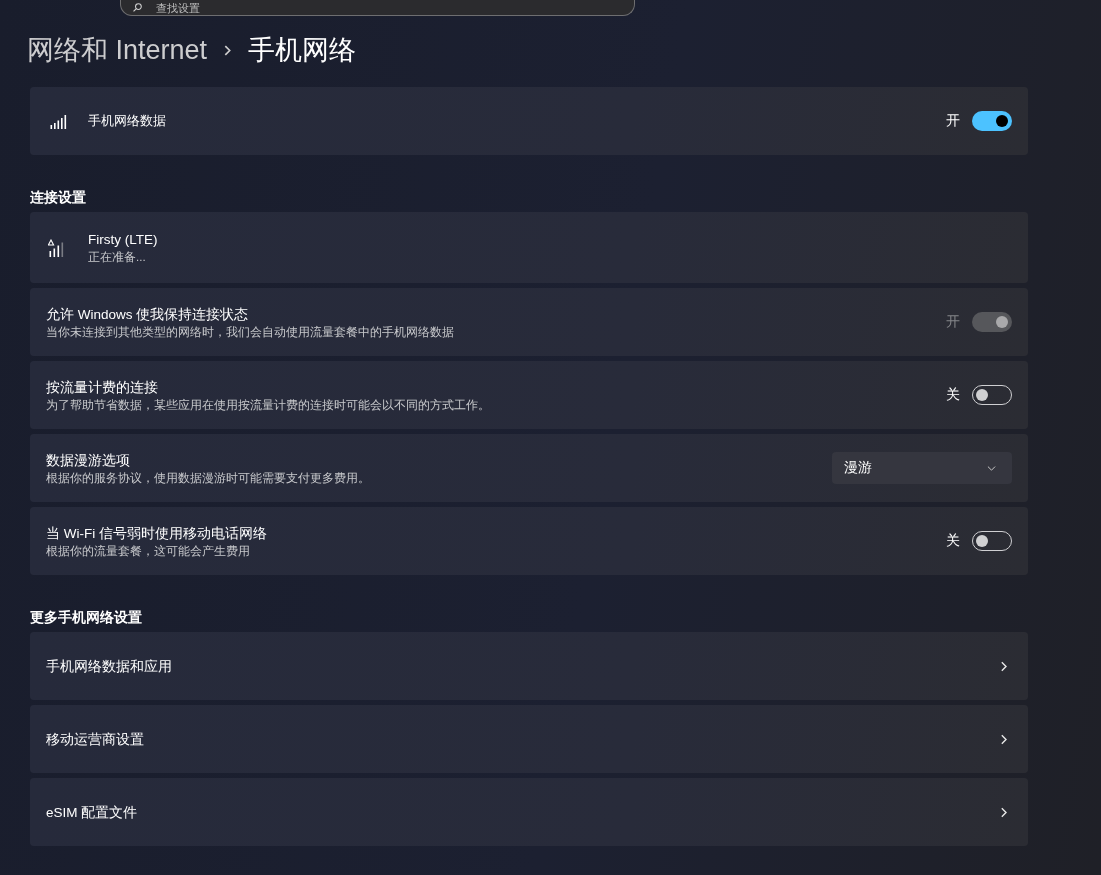  Describe the element at coordinates (922, 468) in the screenshot. I see `roaming-dropdown: 漫游` at that location.